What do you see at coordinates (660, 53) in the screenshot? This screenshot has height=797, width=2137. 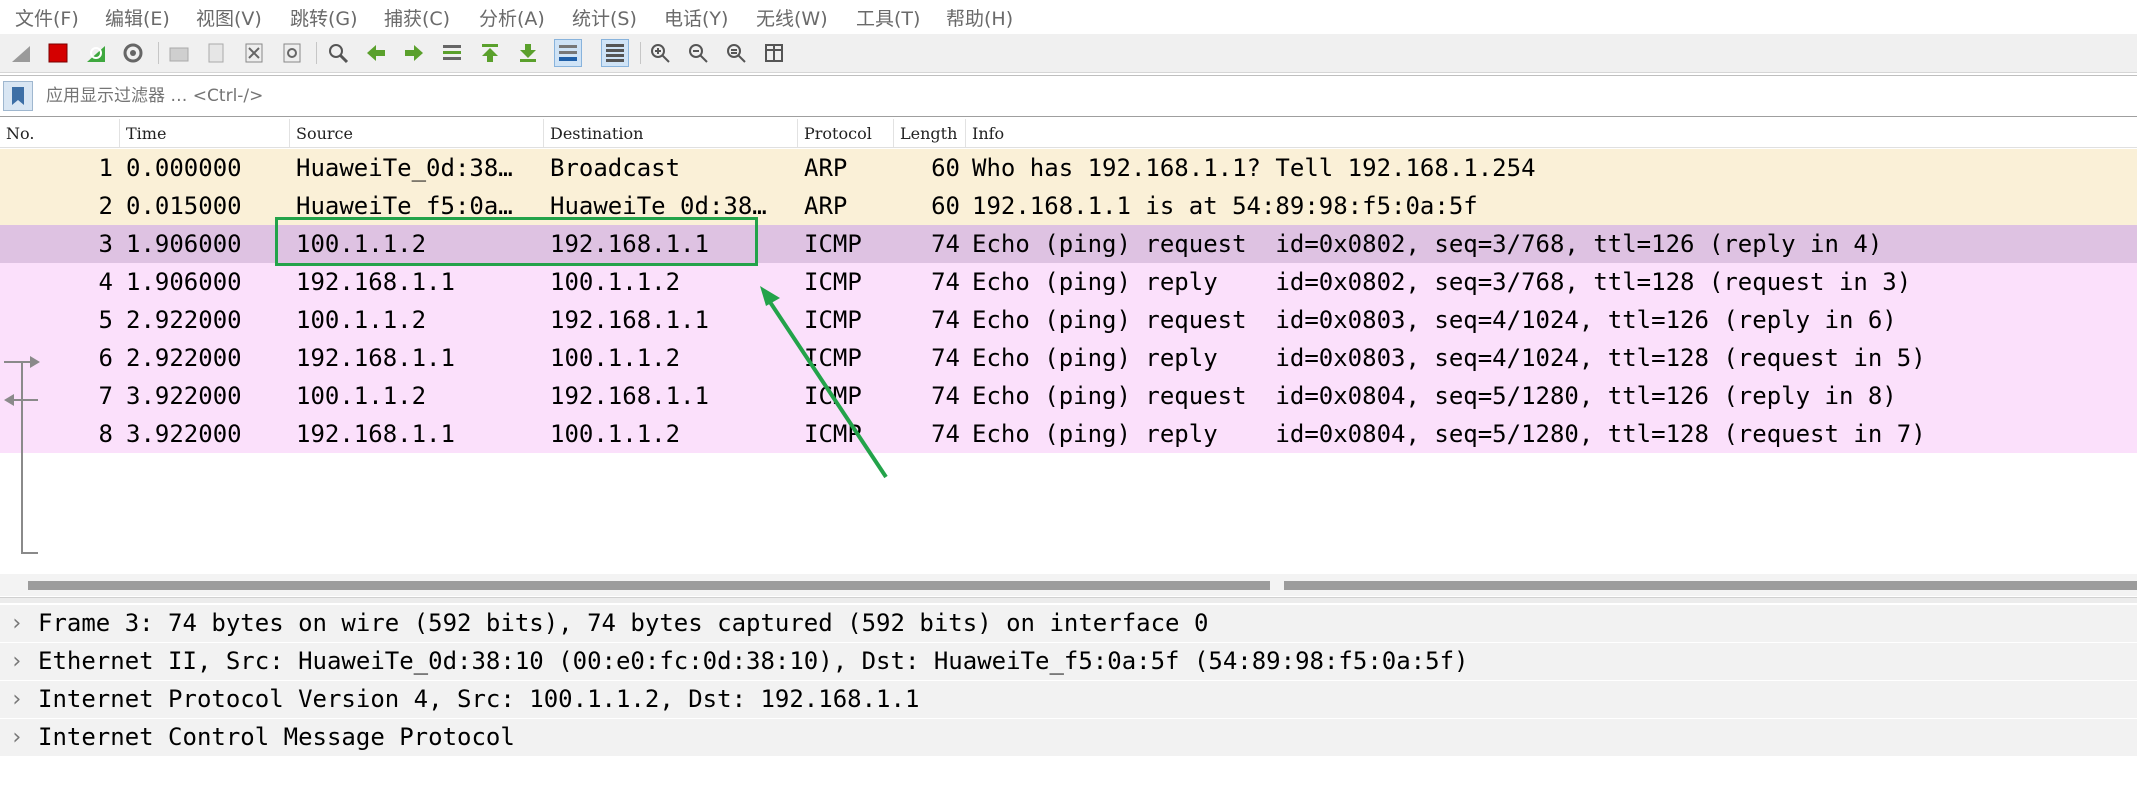 I see `zoom-in-icon` at bounding box center [660, 53].